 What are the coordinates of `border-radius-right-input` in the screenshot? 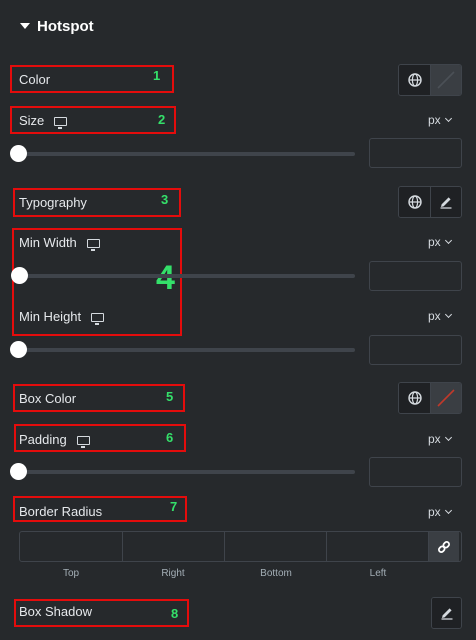 It's located at (173, 546).